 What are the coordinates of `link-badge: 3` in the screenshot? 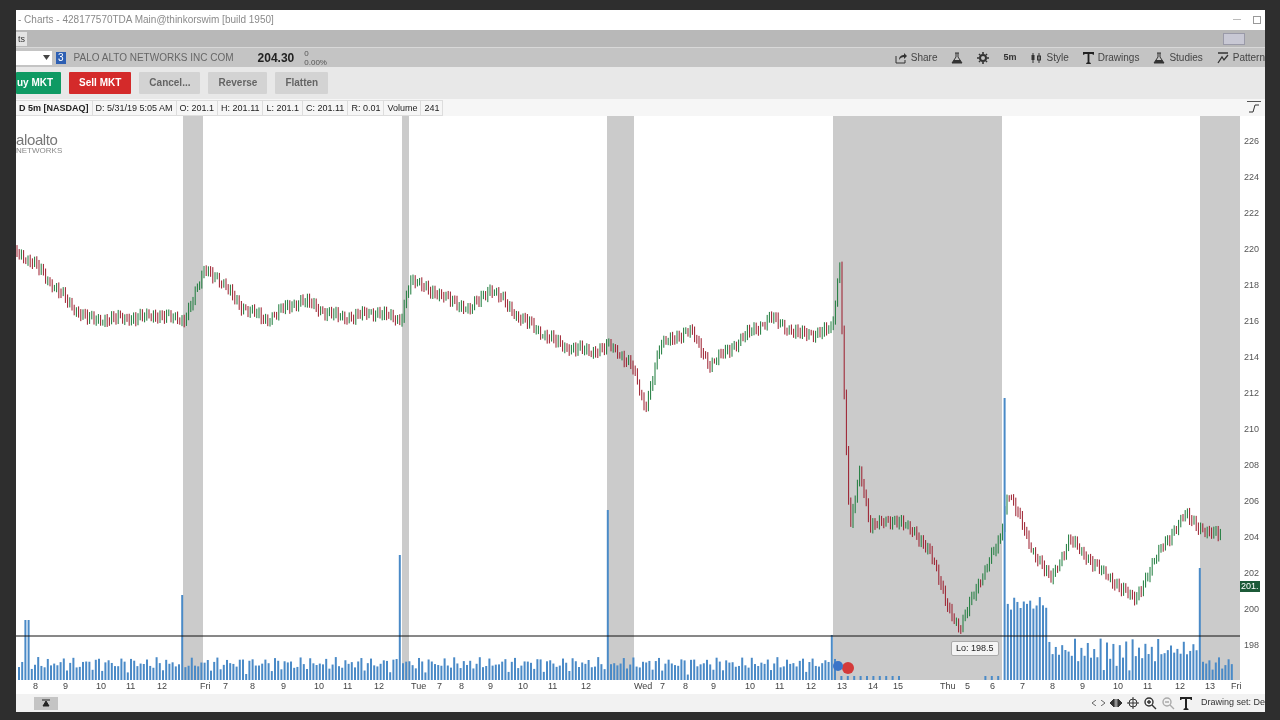 It's located at (61, 57).